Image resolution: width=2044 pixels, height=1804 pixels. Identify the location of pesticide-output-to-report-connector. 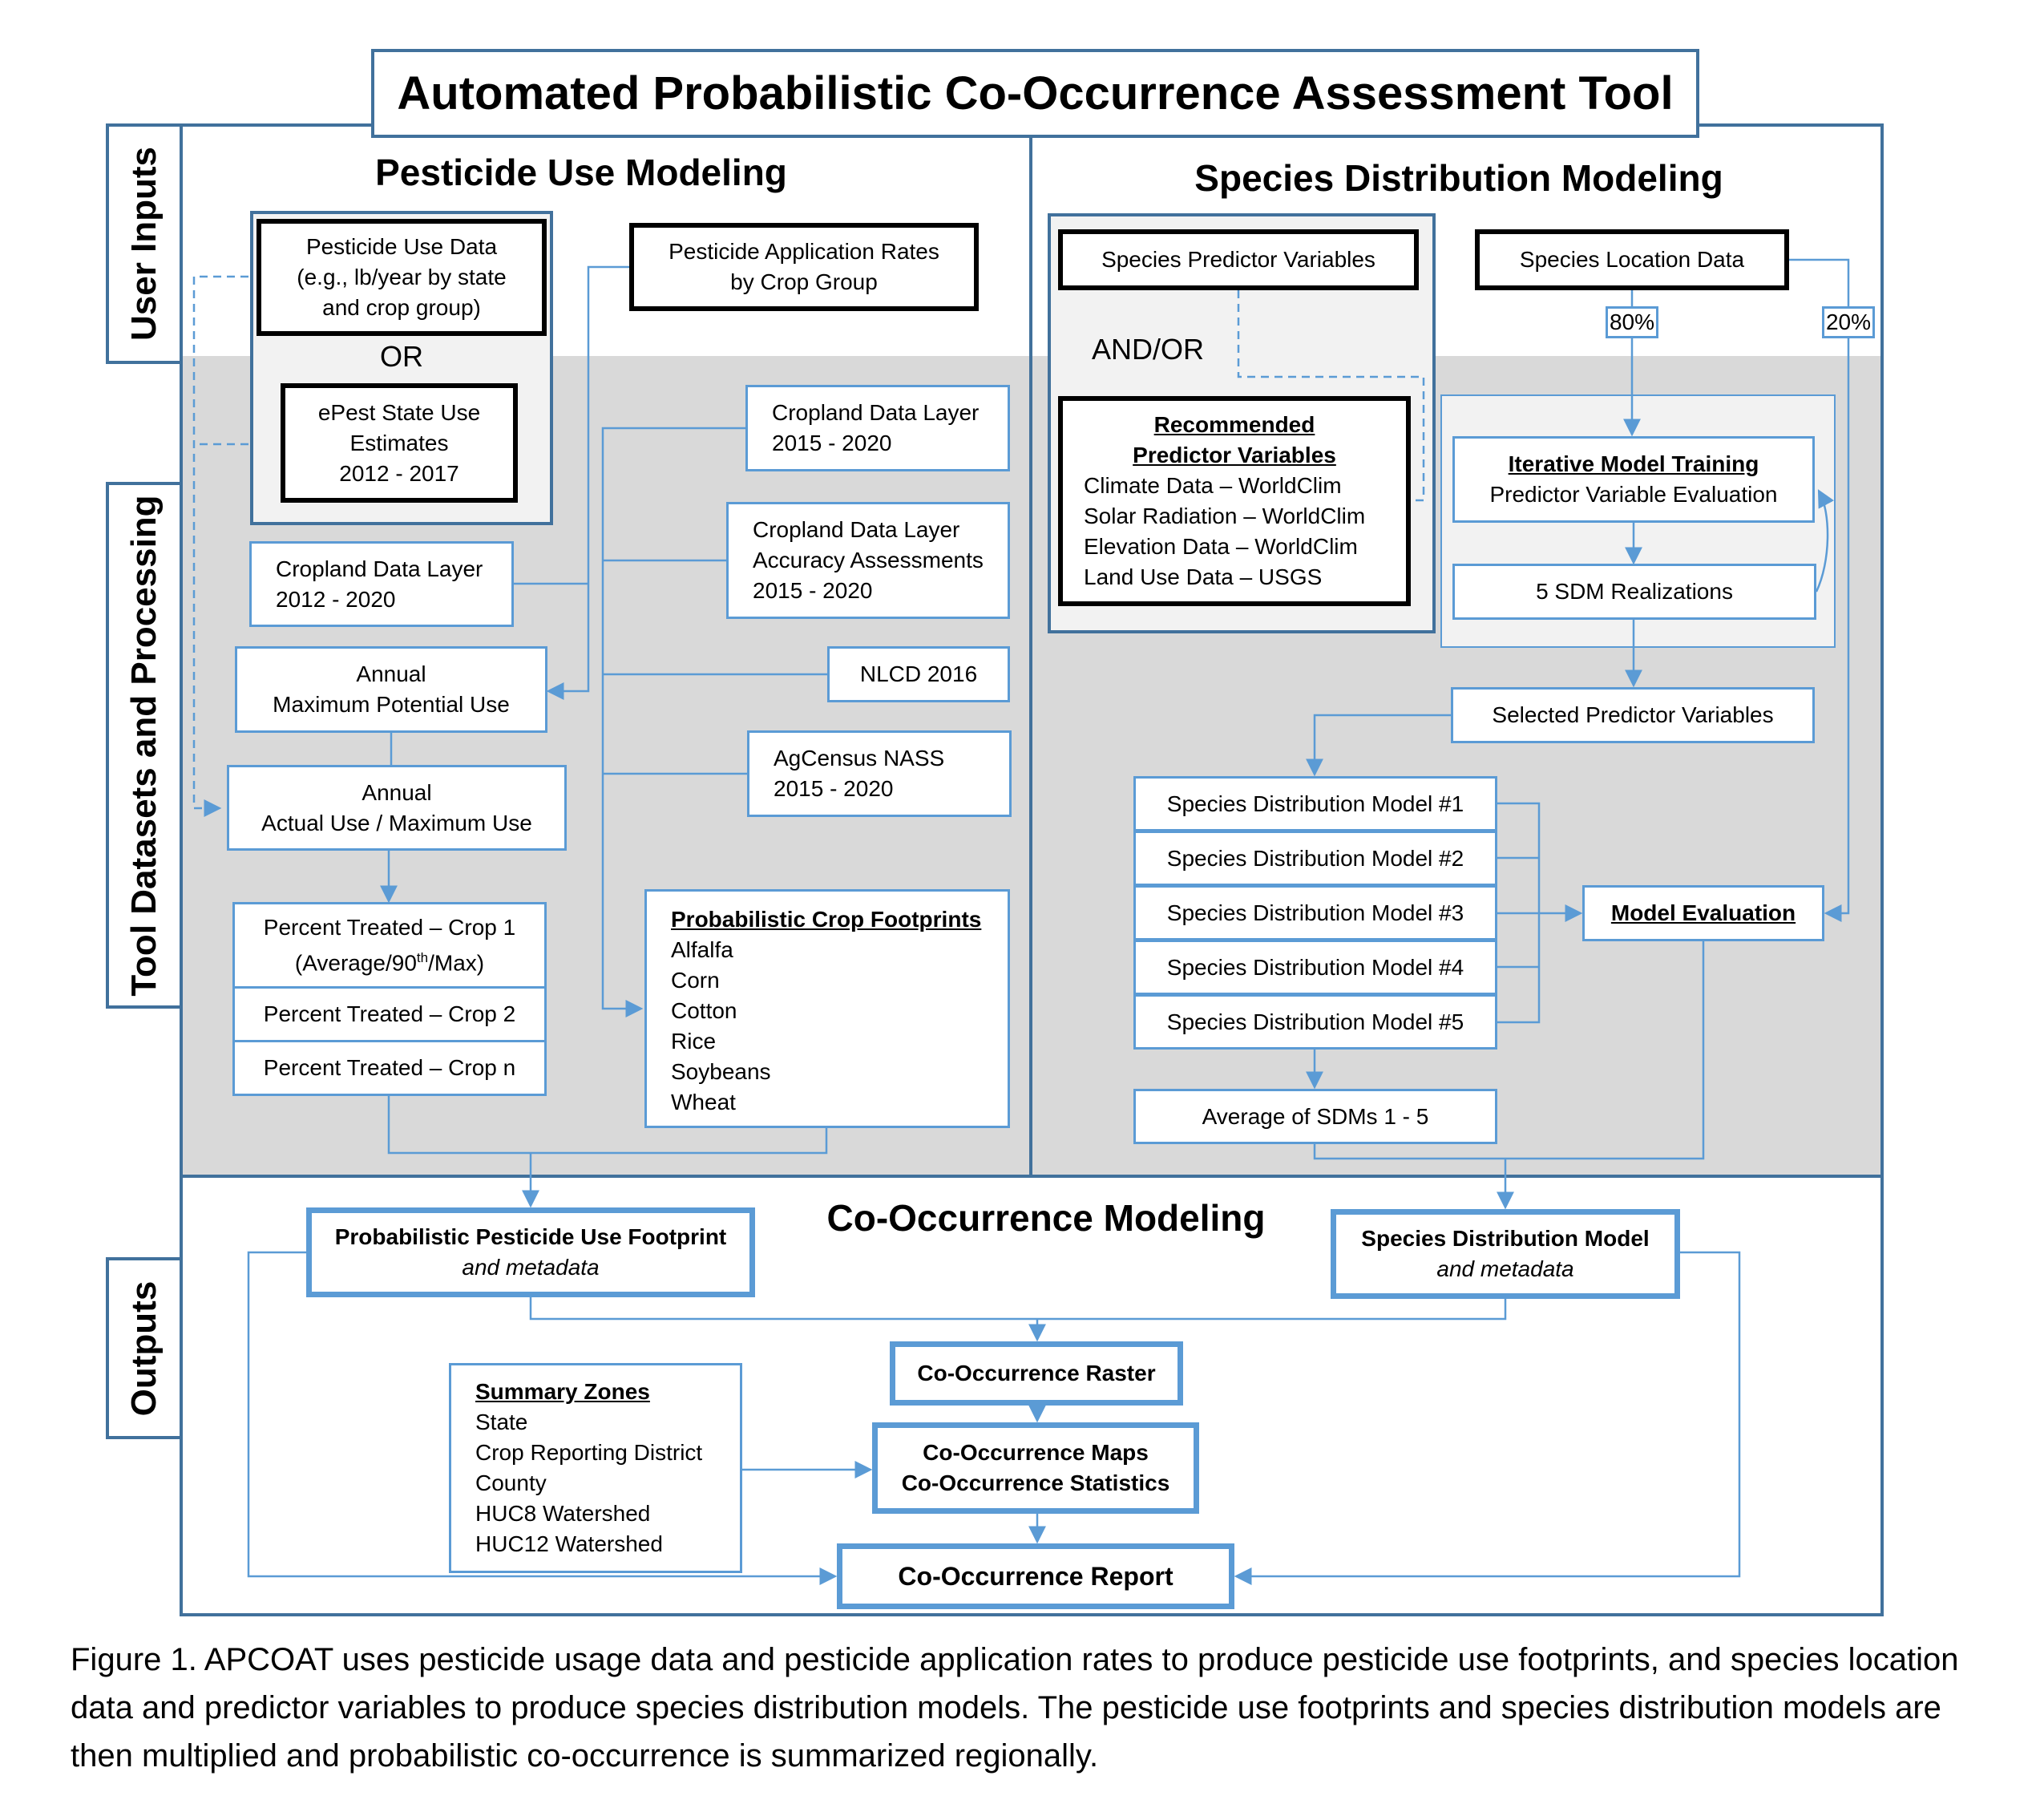
(542, 1418).